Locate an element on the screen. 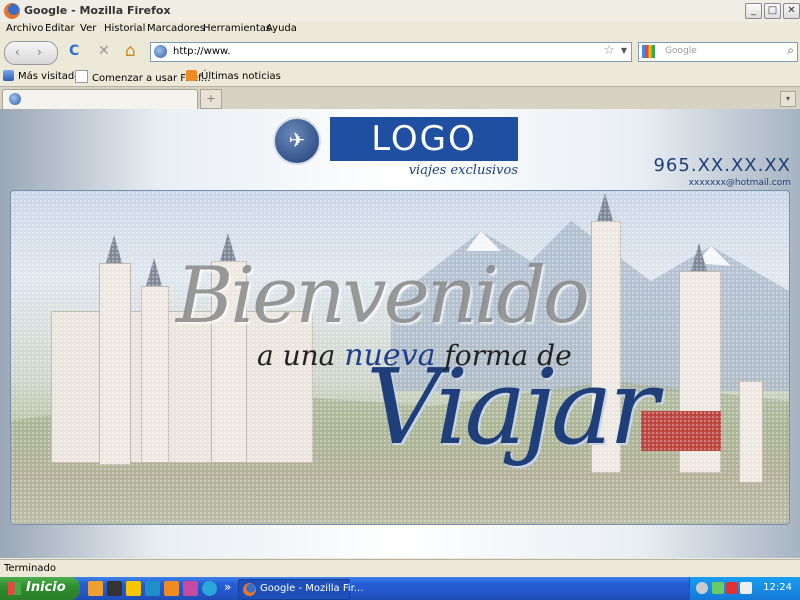  site-tagline: viajes exclusivos is located at coordinates (463, 170).